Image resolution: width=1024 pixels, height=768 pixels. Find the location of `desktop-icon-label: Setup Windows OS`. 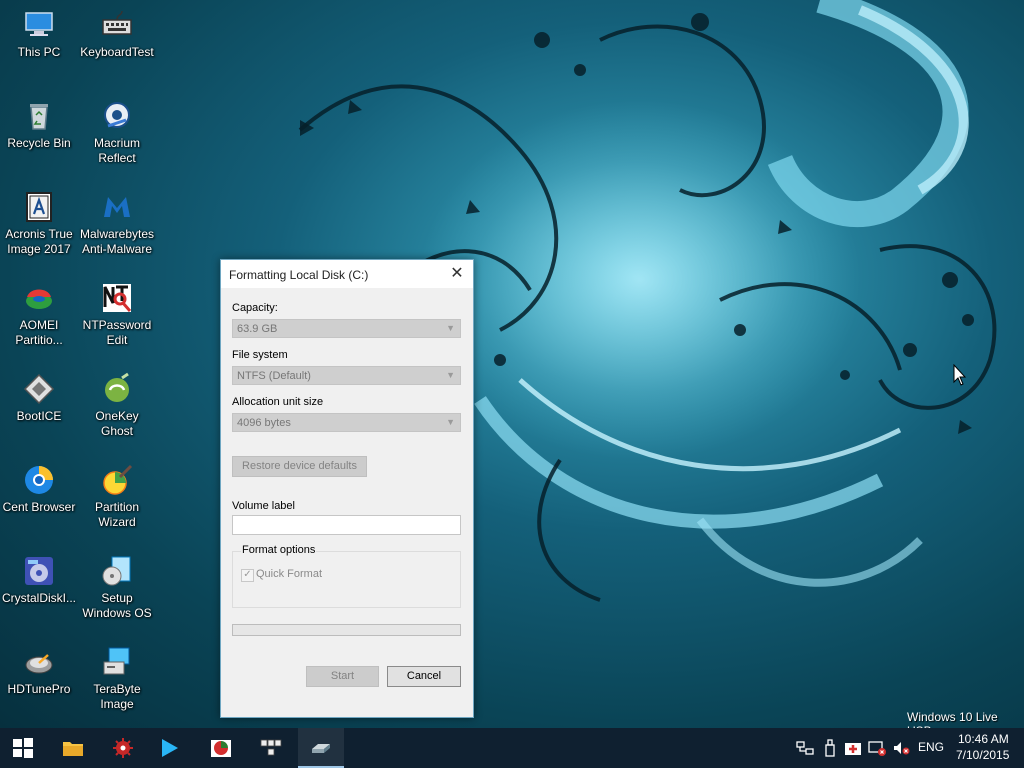

desktop-icon-label: Setup Windows OS is located at coordinates (117, 605).